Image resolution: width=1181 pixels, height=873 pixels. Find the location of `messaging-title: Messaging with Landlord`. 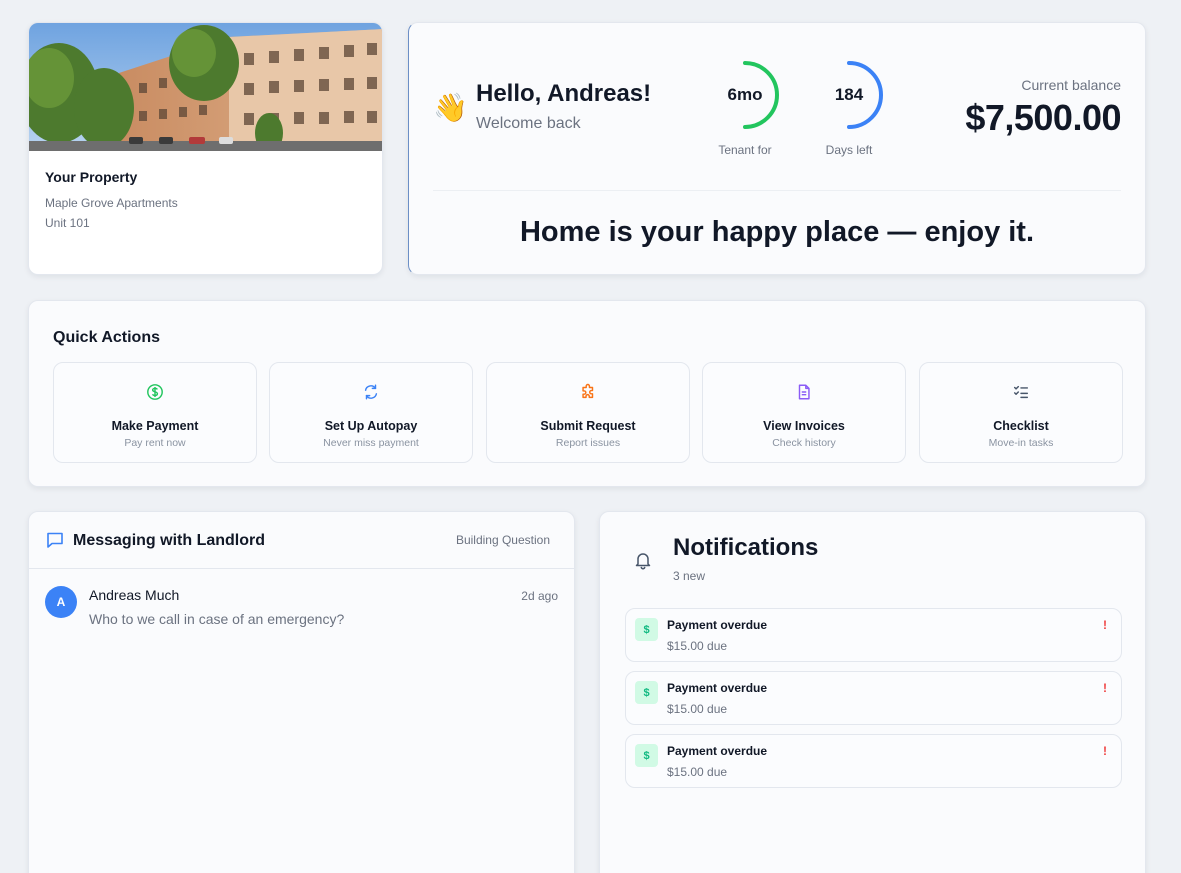

messaging-title: Messaging with Landlord is located at coordinates (169, 540).